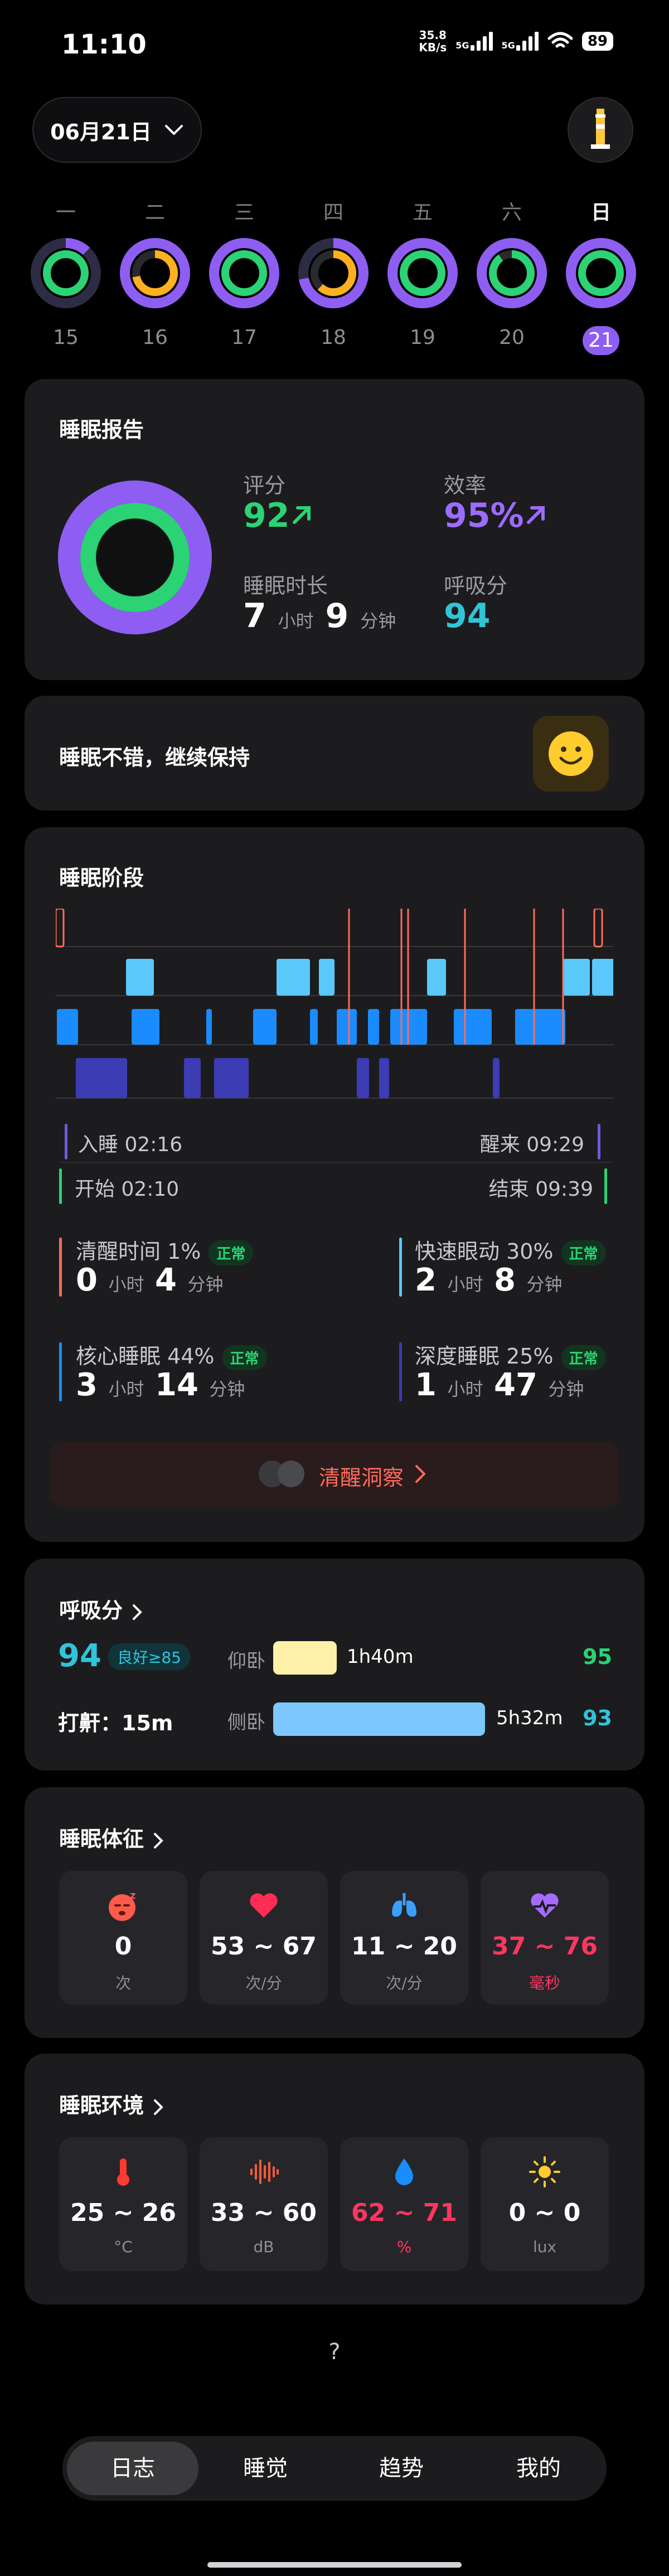 This screenshot has width=669, height=2576. I want to click on nav-tab: 睡觉, so click(265, 2469).